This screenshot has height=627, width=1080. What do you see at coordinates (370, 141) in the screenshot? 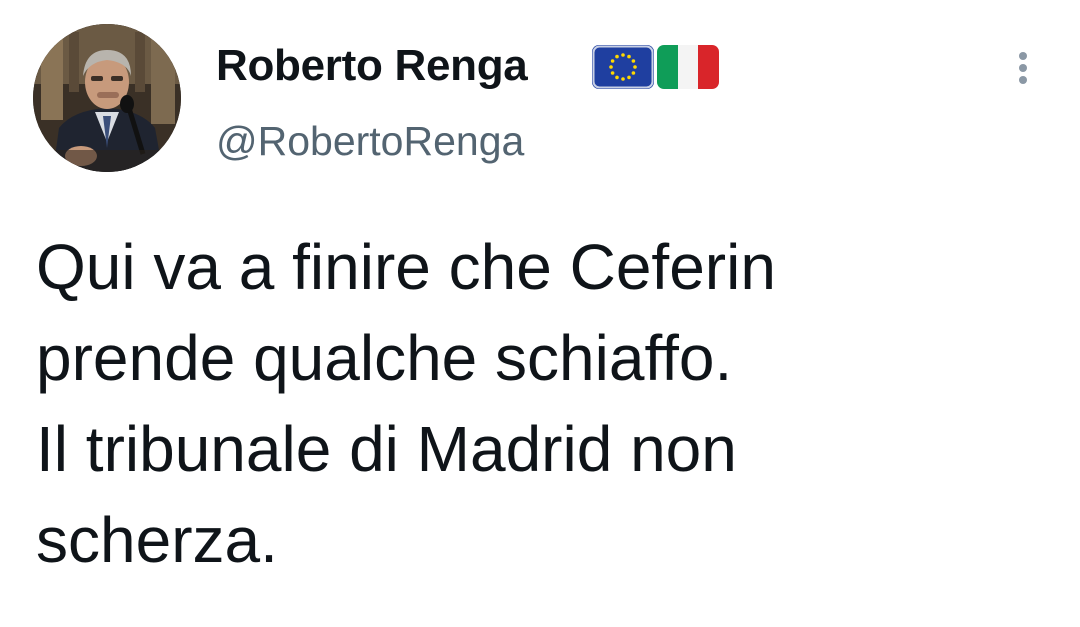
I see `author-handle: @RobertoRenga` at bounding box center [370, 141].